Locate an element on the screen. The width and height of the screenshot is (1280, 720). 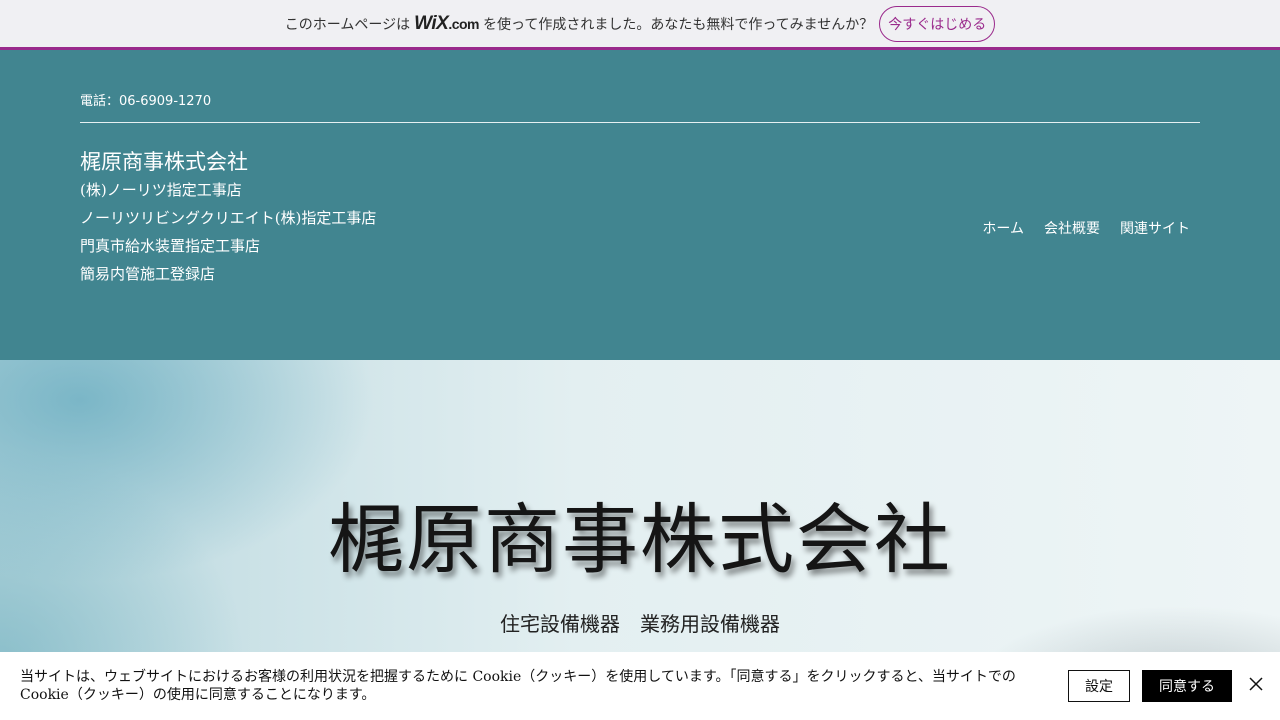
phone-number: 電話：06-6909-1270 is located at coordinates (146, 101).